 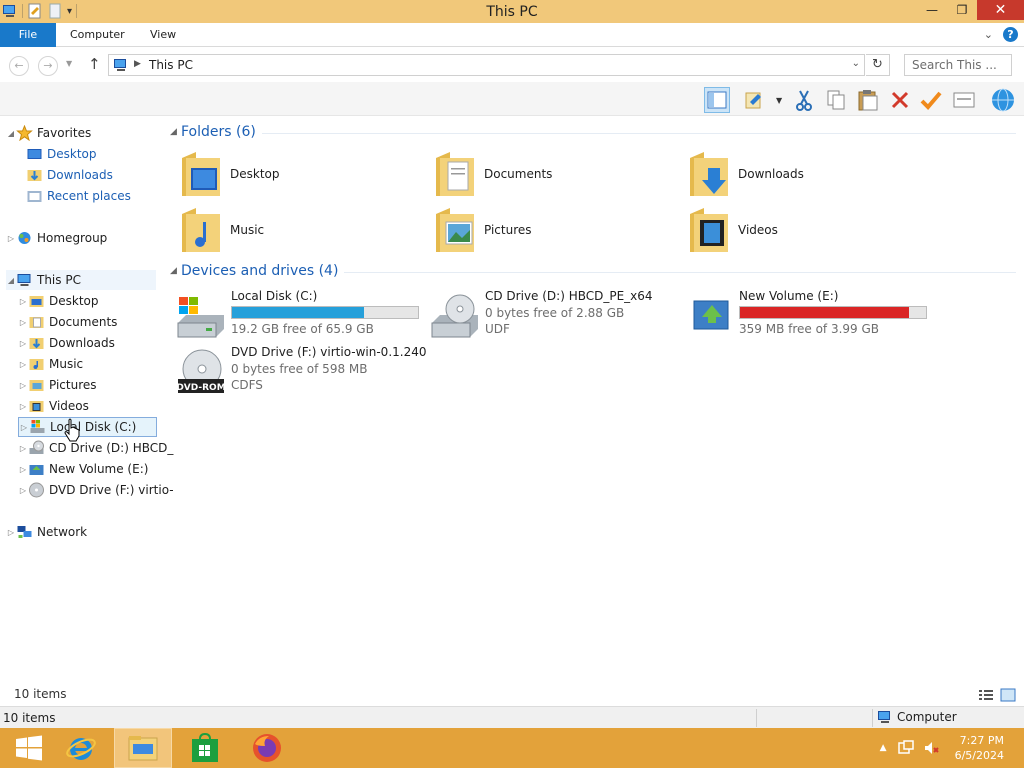 I want to click on location-label: Computer, so click(x=927, y=717).